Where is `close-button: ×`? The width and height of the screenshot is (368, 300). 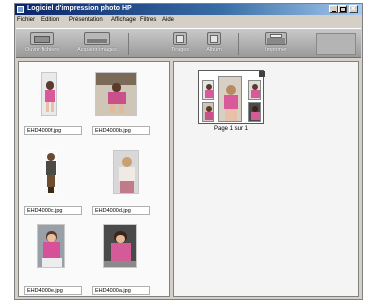 close-button: × is located at coordinates (353, 8).